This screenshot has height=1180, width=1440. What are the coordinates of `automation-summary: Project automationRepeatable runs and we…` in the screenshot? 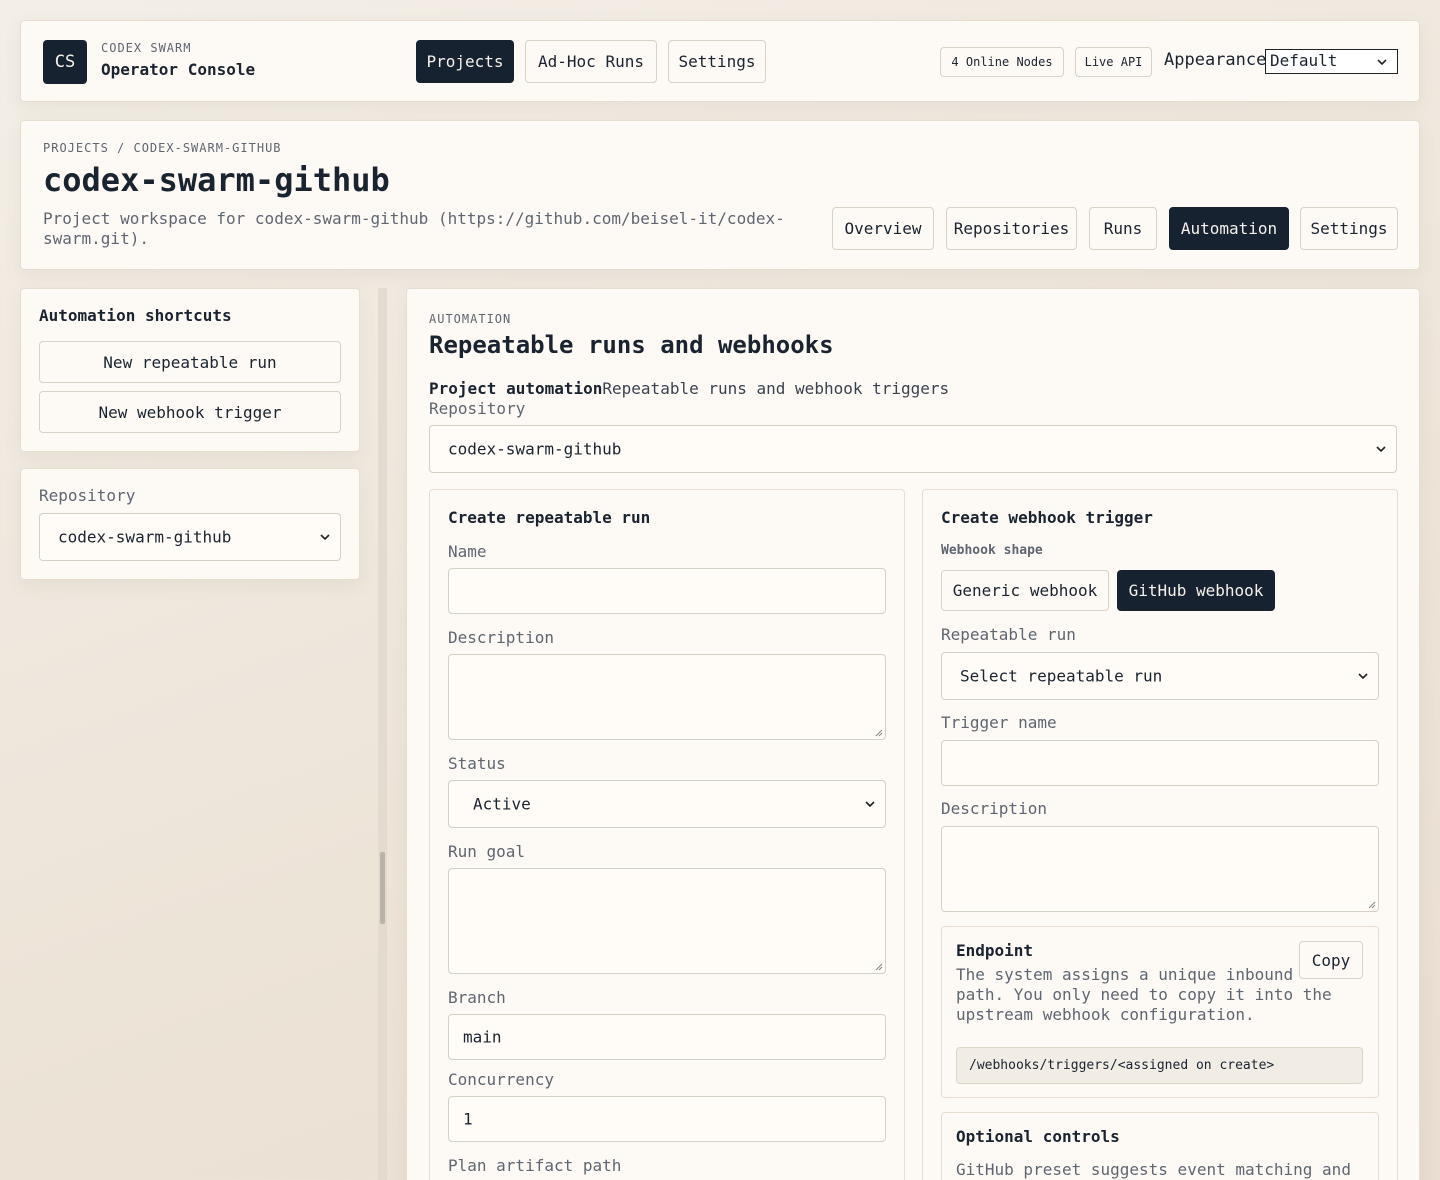 It's located at (689, 388).